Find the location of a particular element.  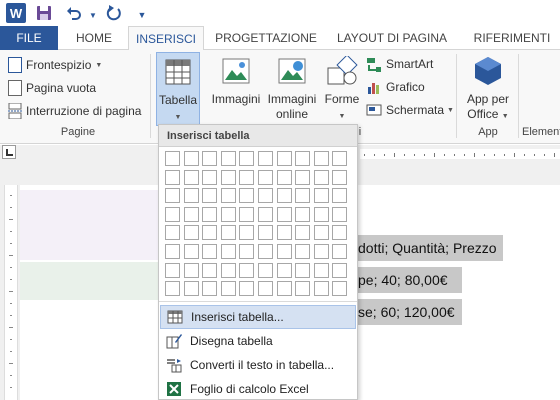

cover-page-button: Frontespizio ▼ is located at coordinates (55, 65).